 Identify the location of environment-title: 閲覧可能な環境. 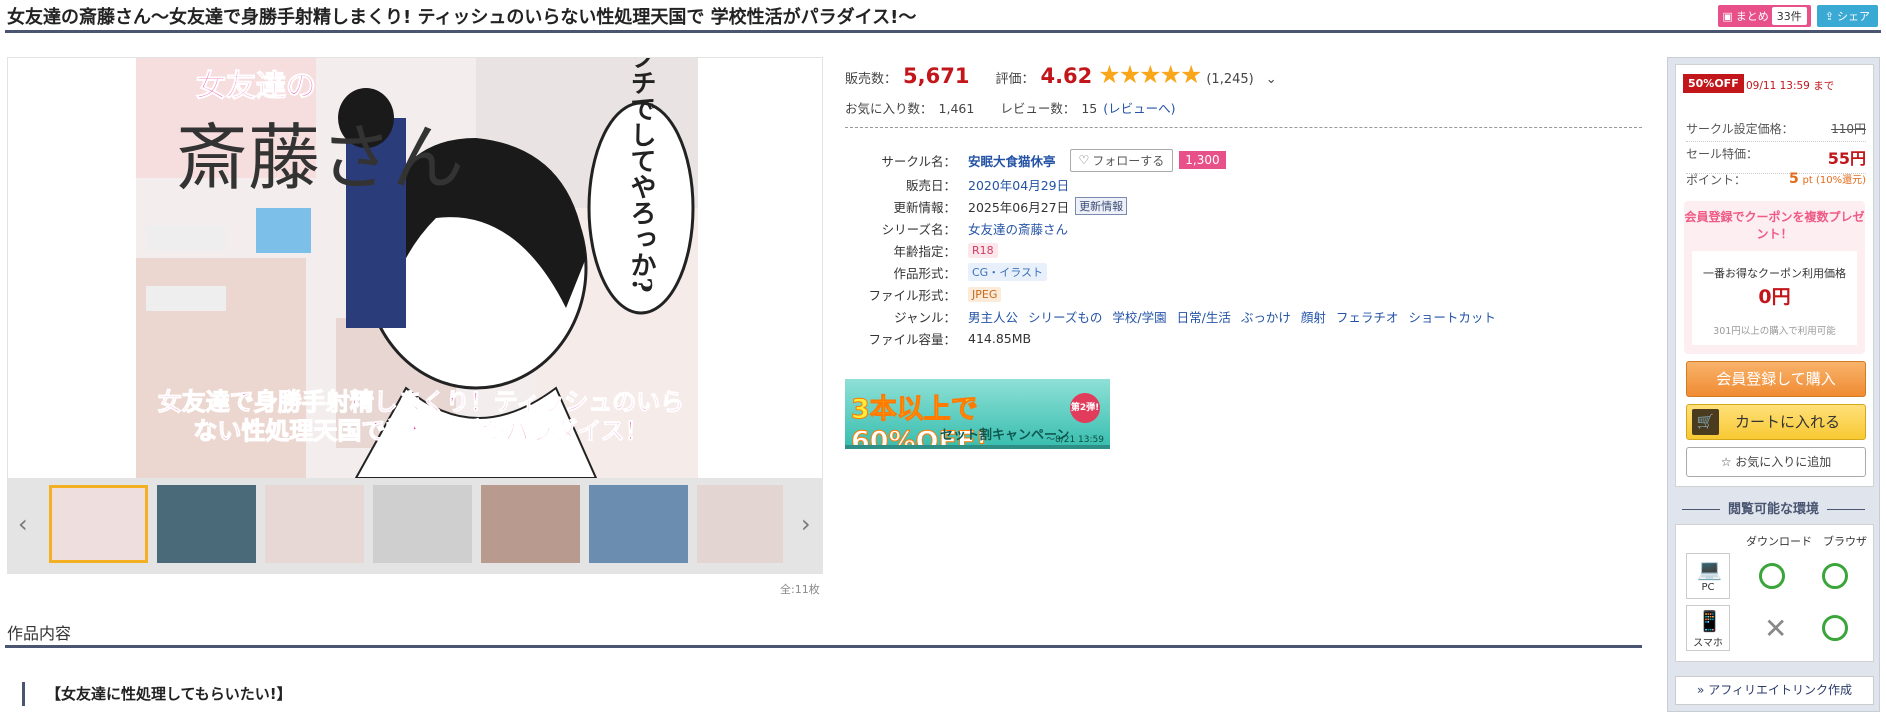
(1773, 507).